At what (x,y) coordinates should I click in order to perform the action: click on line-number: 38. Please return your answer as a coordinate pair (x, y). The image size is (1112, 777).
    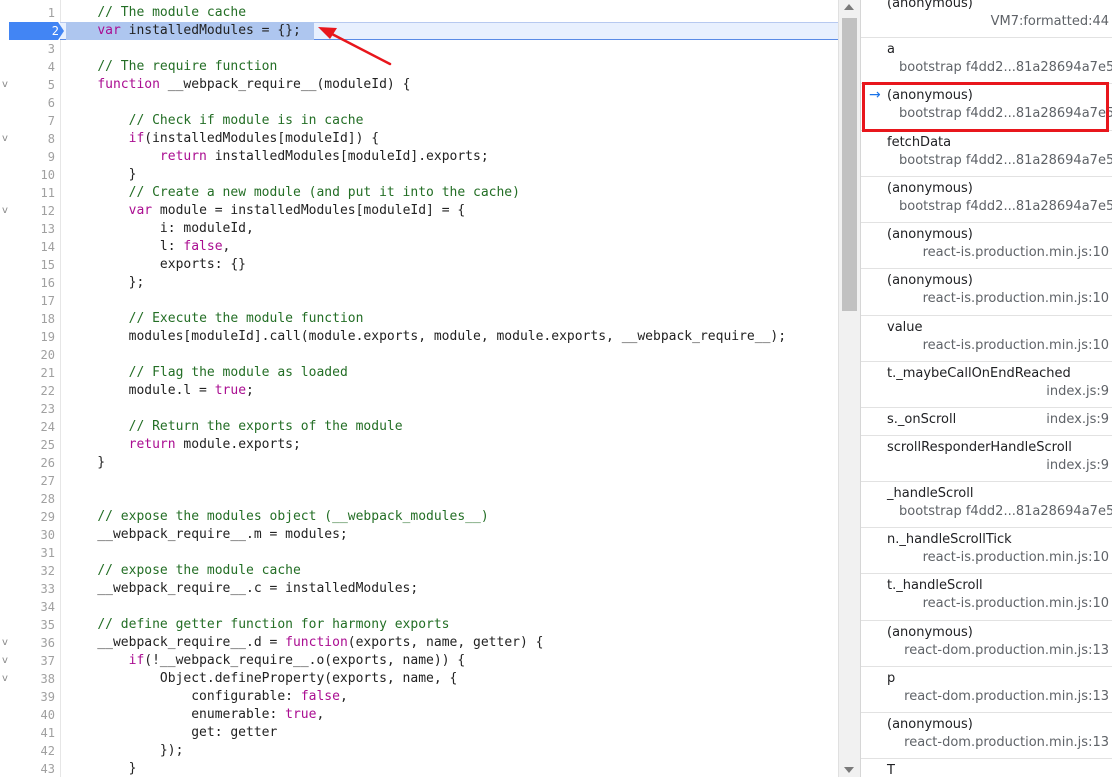
    Looking at the image, I should click on (27, 679).